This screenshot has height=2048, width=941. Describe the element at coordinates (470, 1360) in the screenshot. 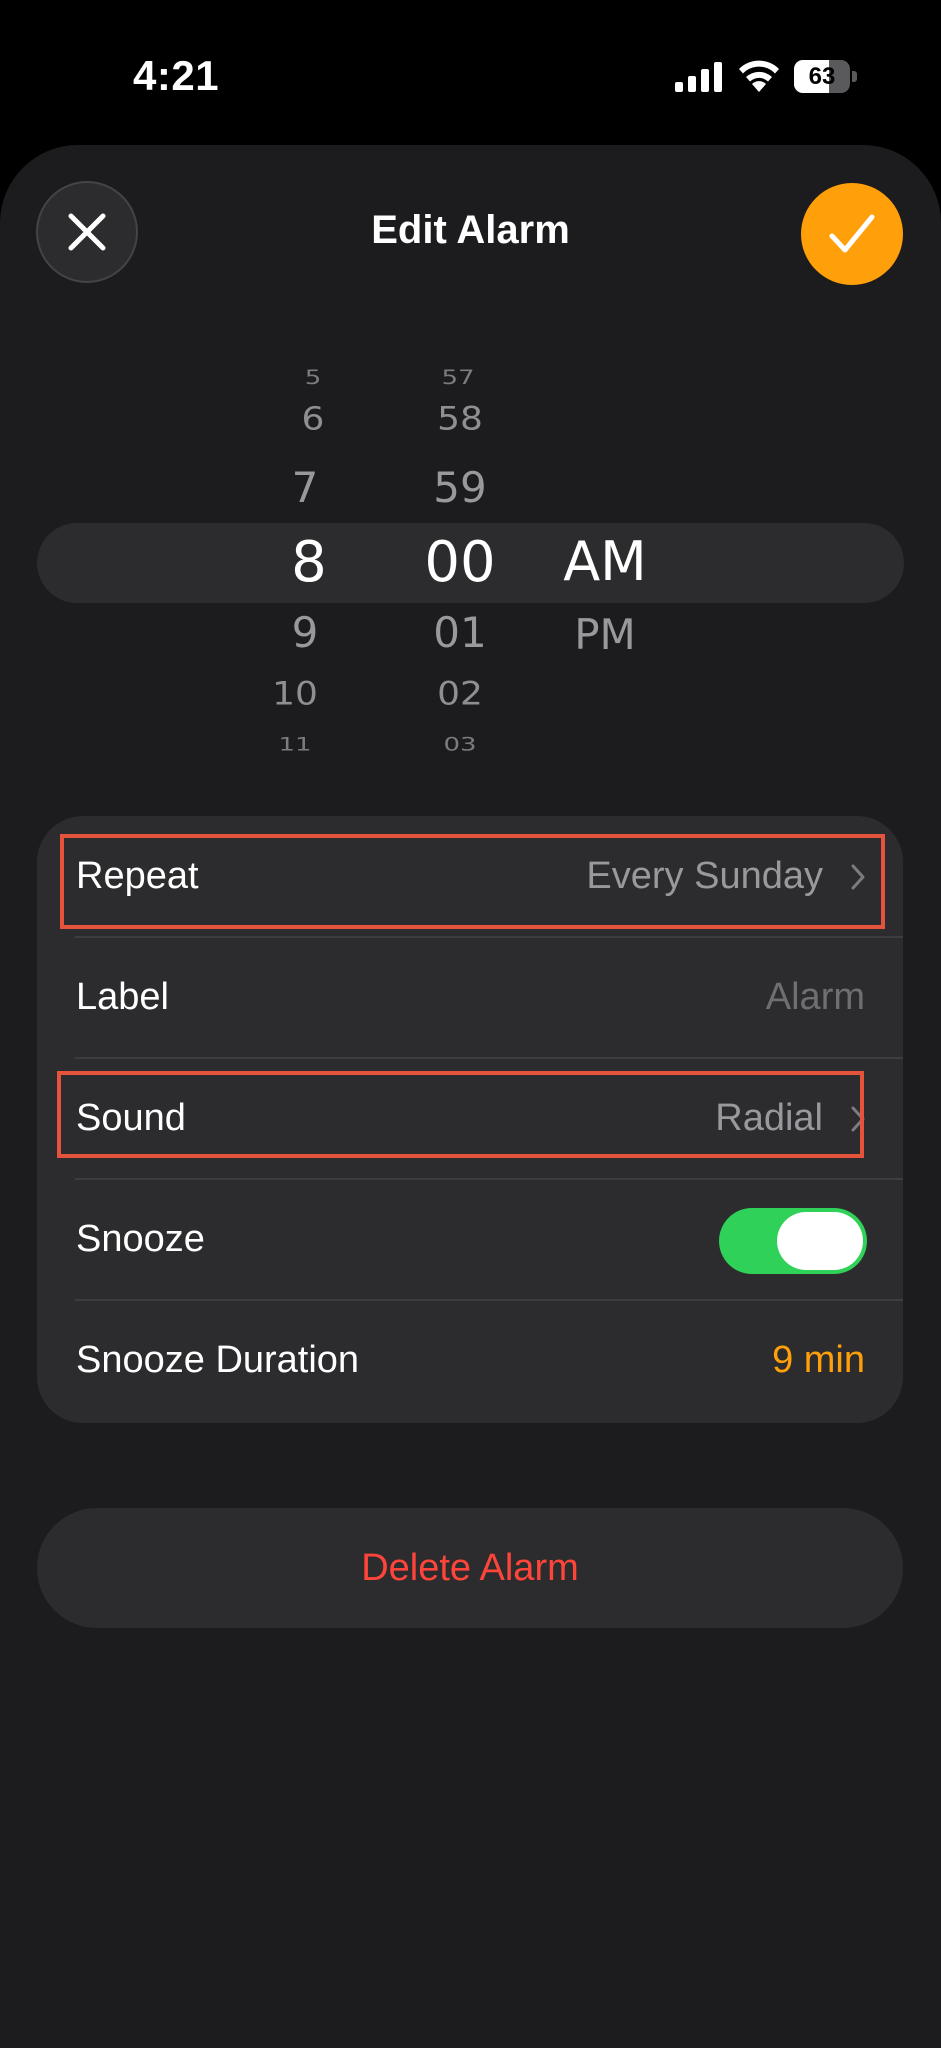

I see `snooze-duration-row: Snooze Duration 9 min` at that location.